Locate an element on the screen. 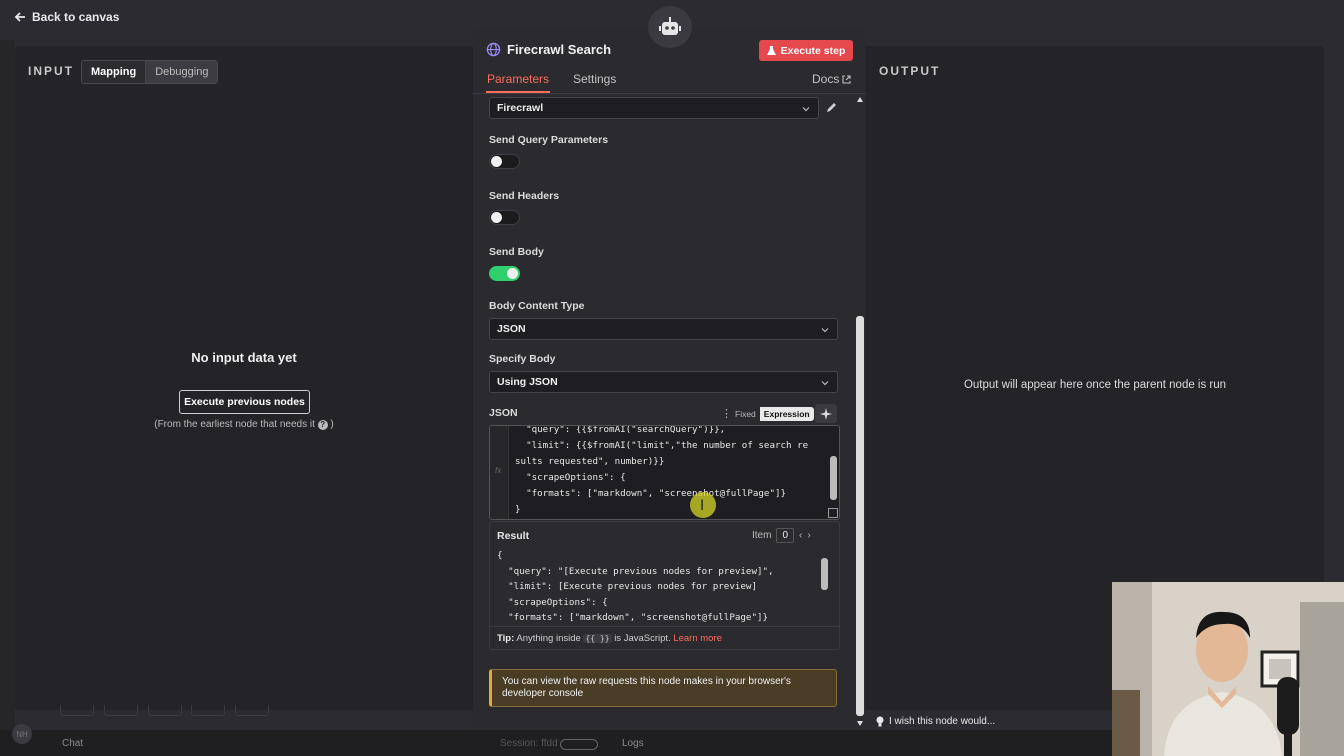  robot-glyph is located at coordinates (670, 26).